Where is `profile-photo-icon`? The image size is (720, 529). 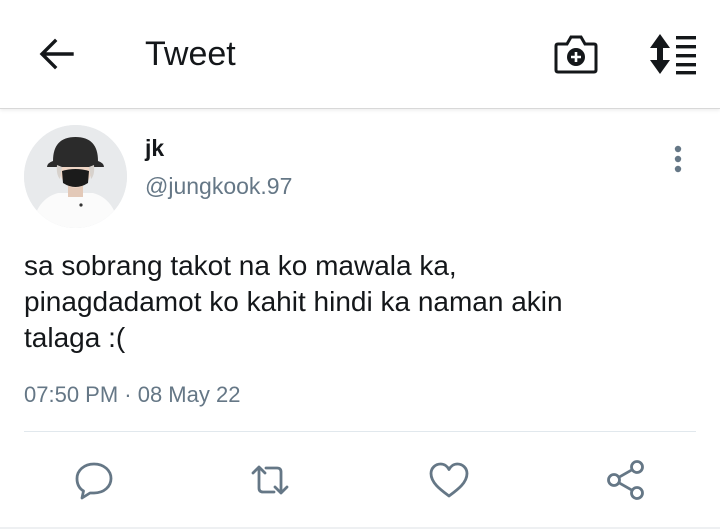
profile-photo-icon is located at coordinates (75, 176).